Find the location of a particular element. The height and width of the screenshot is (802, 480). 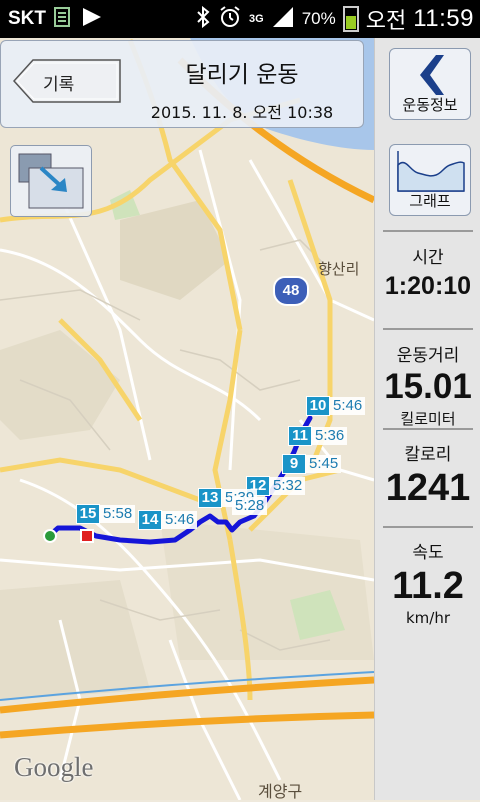

signal-icon is located at coordinates (283, 19).